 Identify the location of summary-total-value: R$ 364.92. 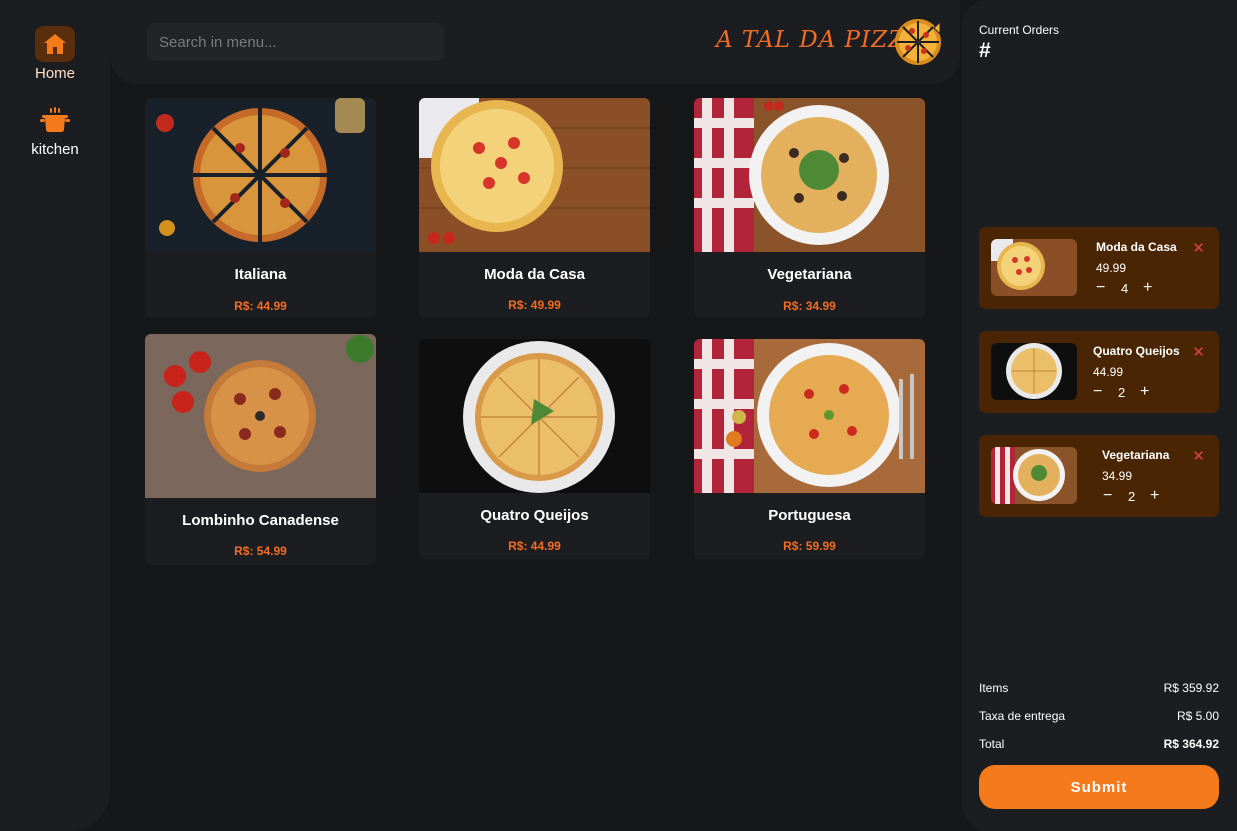
(1191, 744).